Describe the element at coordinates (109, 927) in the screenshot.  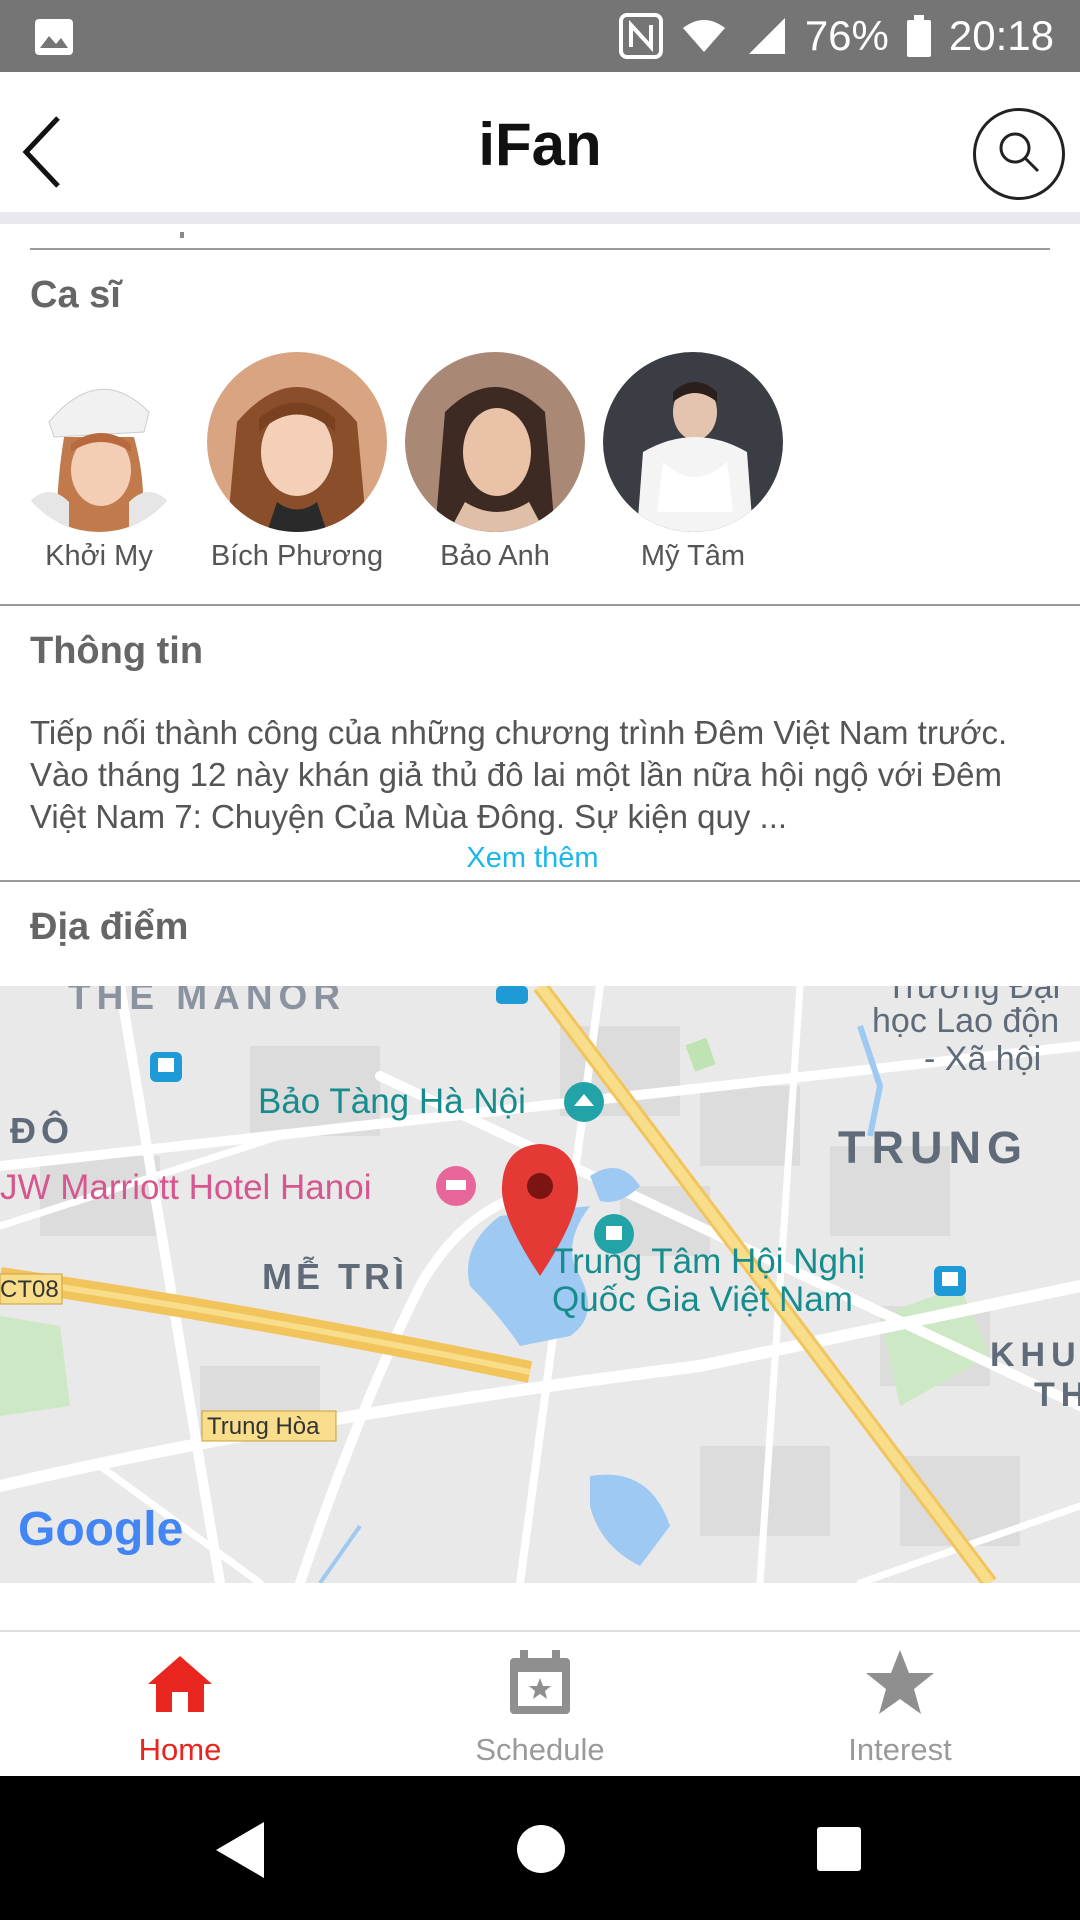
I see `section-title-location: Địa điểm` at that location.